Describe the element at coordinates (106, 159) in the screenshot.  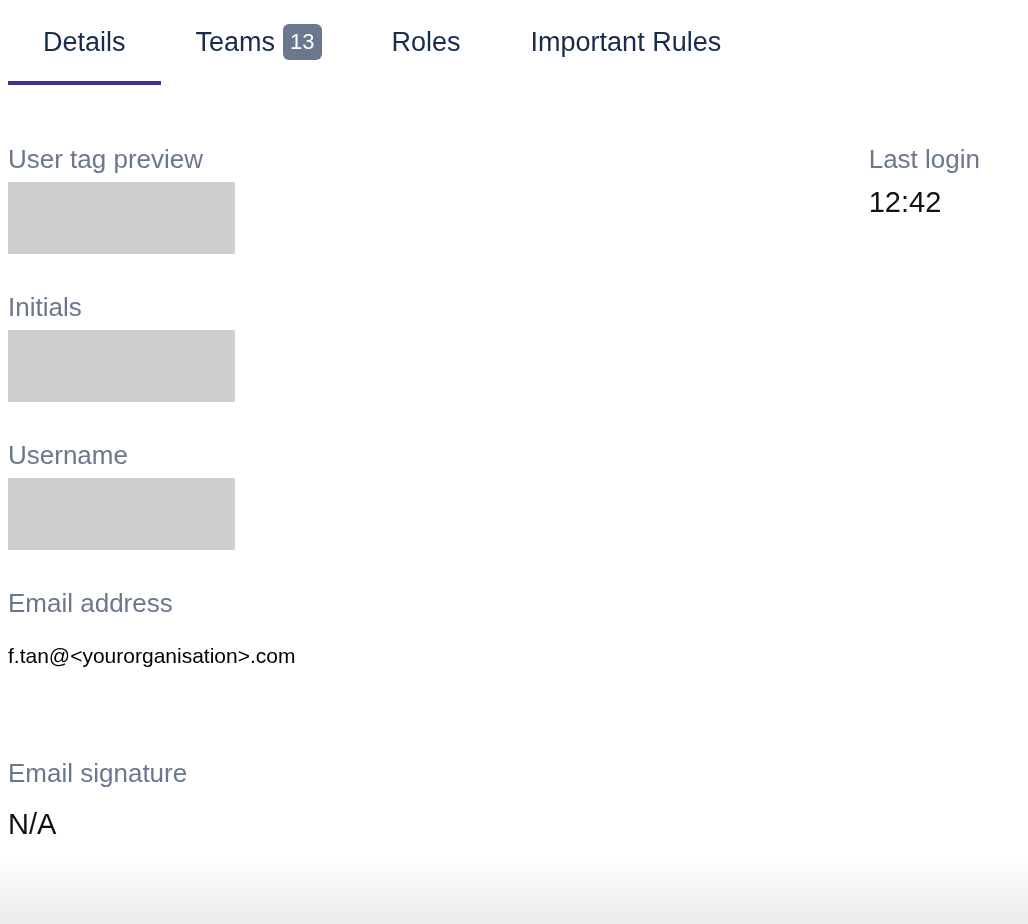
I see `field-label: User tag preview` at that location.